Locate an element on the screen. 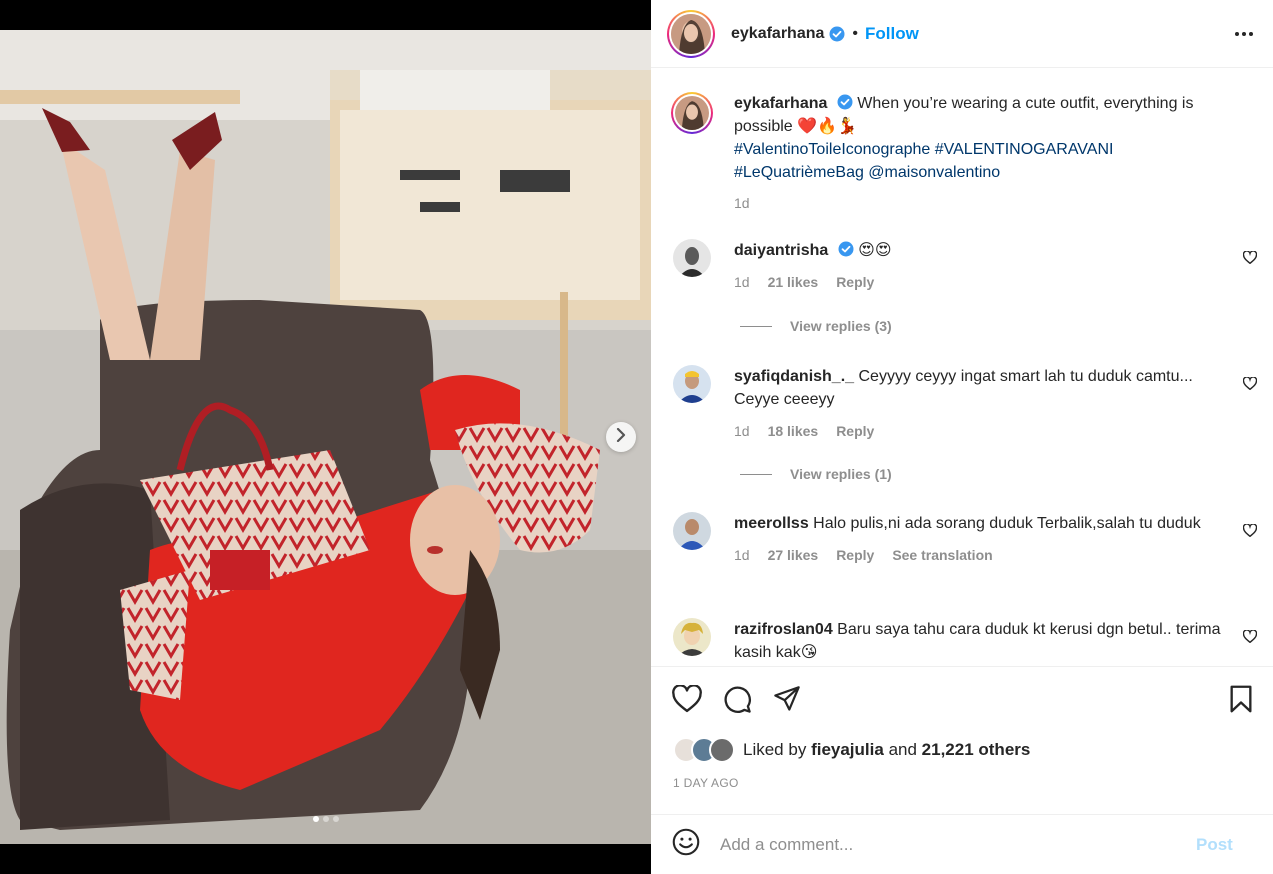  comment-username: razifroslan04 is located at coordinates (783, 629).